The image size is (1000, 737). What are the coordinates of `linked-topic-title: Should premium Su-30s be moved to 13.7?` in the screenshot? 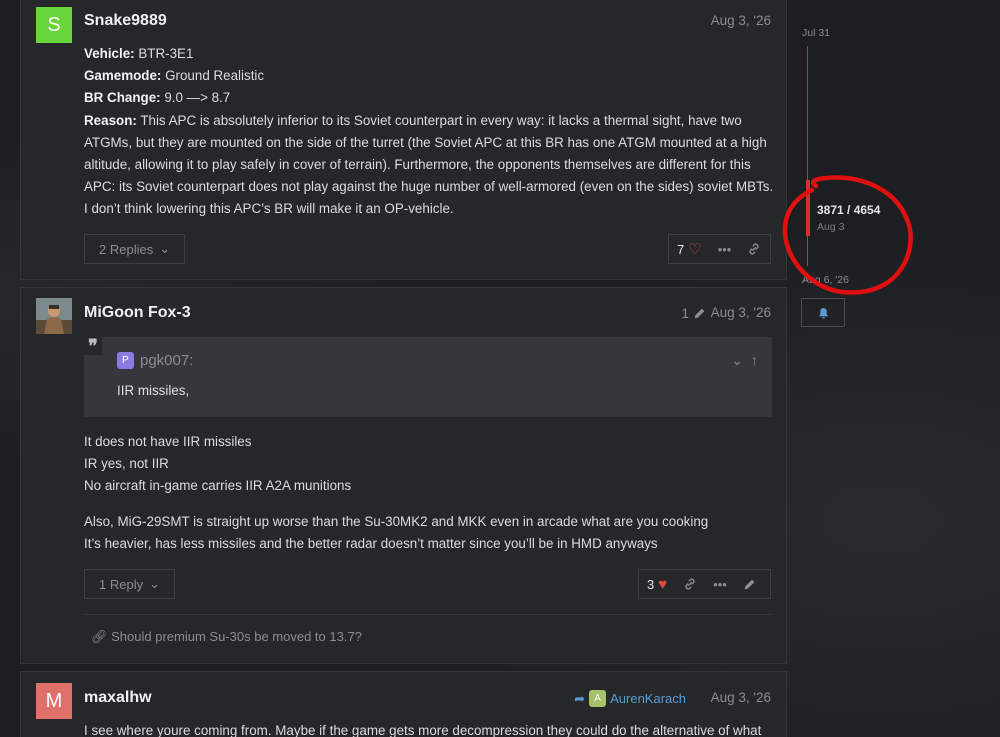 It's located at (236, 636).